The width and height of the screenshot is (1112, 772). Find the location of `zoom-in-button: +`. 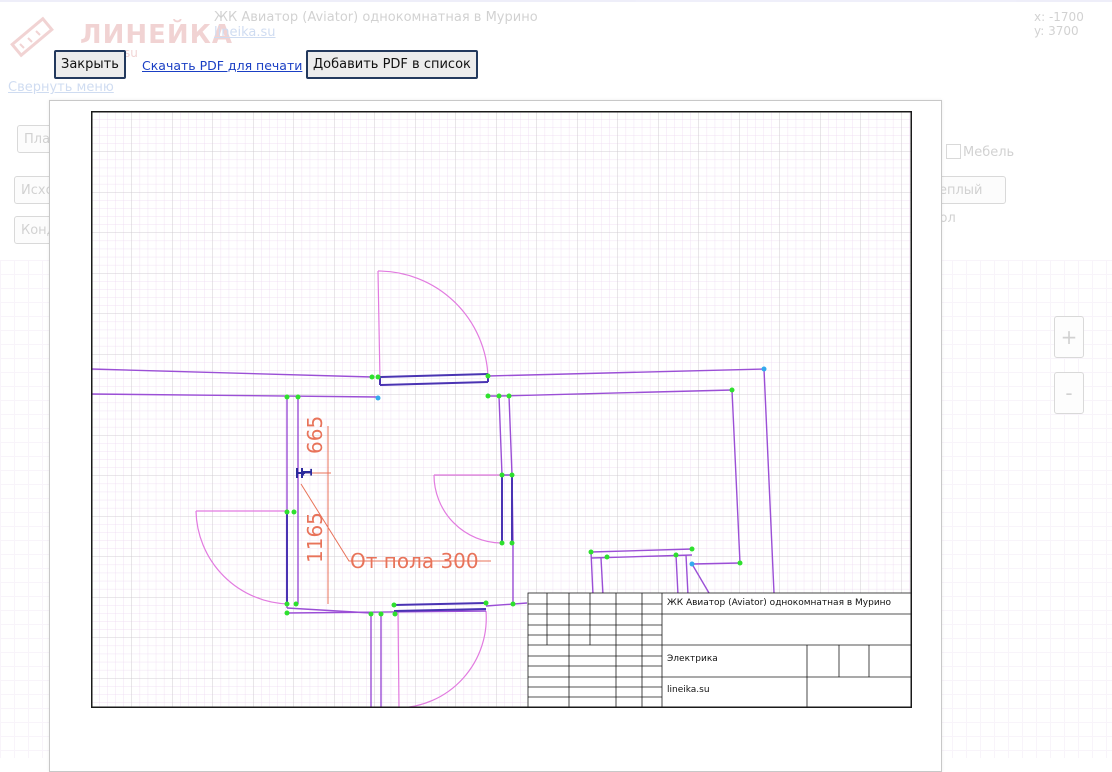

zoom-in-button: + is located at coordinates (1069, 337).